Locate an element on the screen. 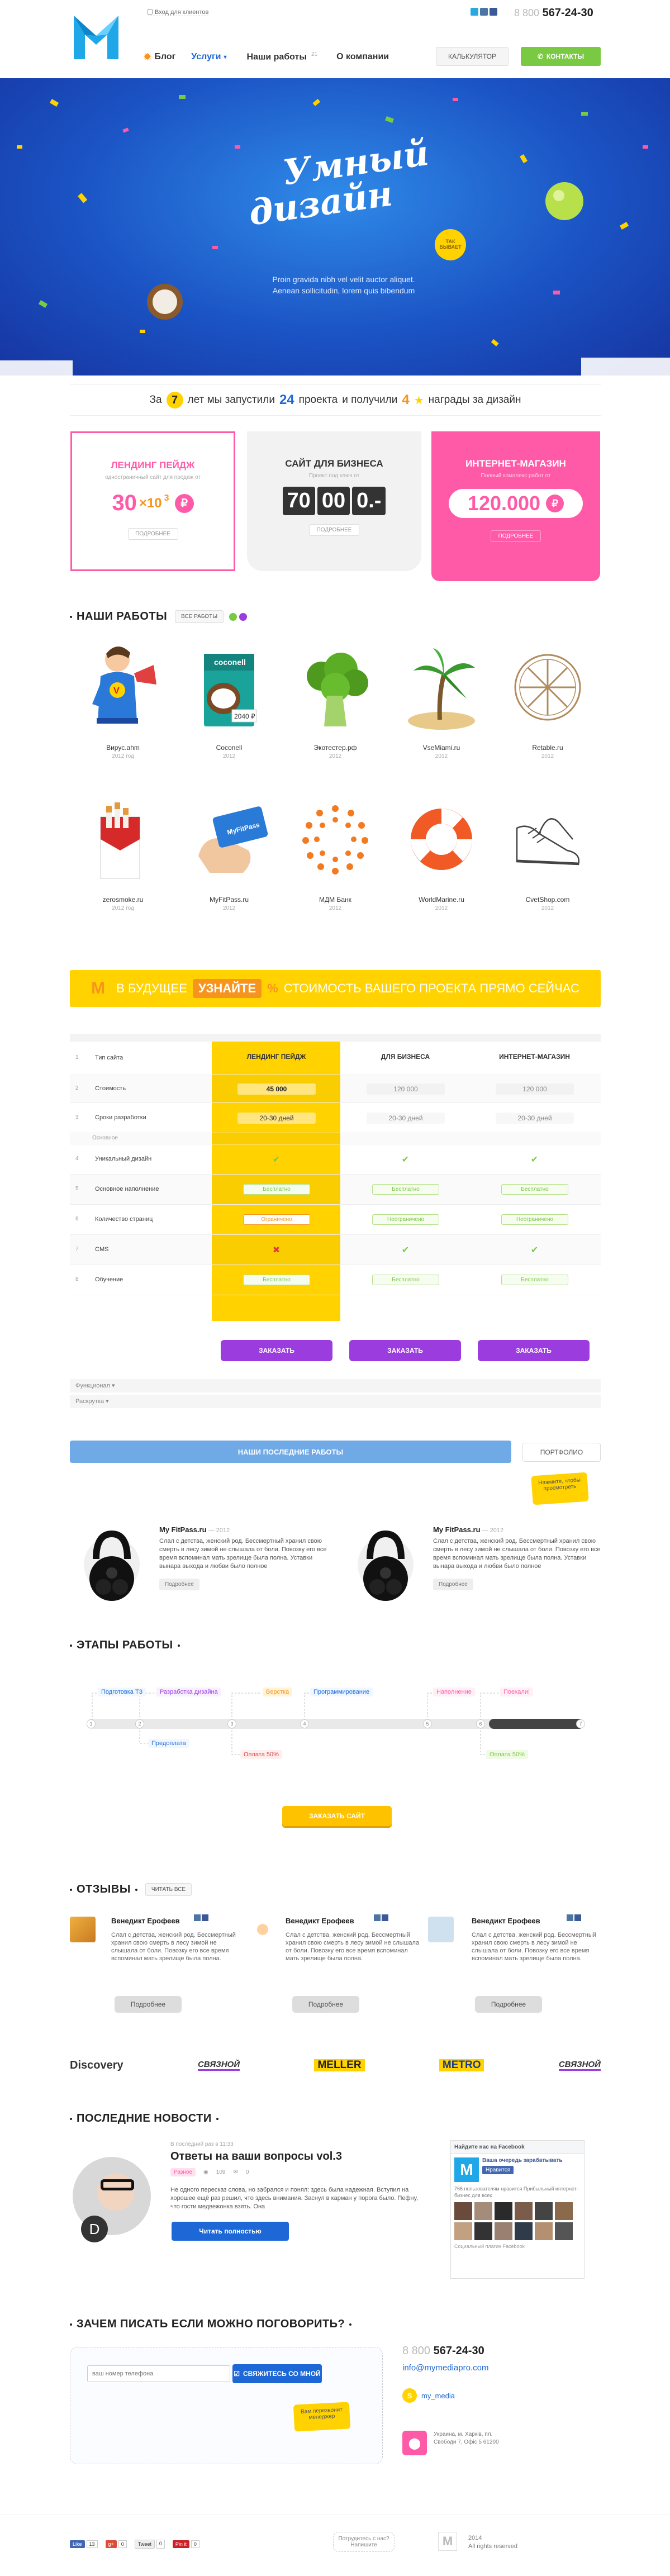 The height and width of the screenshot is (2576, 670). compare-group-toggle: Основное is located at coordinates (105, 1138).